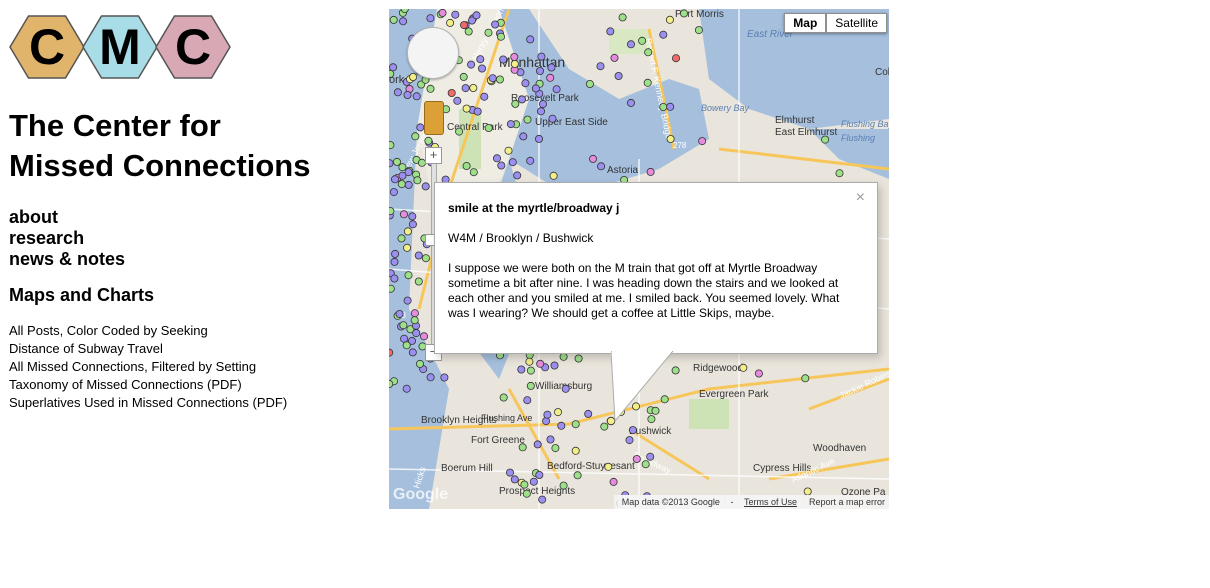  I want to click on map-type-map-button: Map, so click(805, 23).